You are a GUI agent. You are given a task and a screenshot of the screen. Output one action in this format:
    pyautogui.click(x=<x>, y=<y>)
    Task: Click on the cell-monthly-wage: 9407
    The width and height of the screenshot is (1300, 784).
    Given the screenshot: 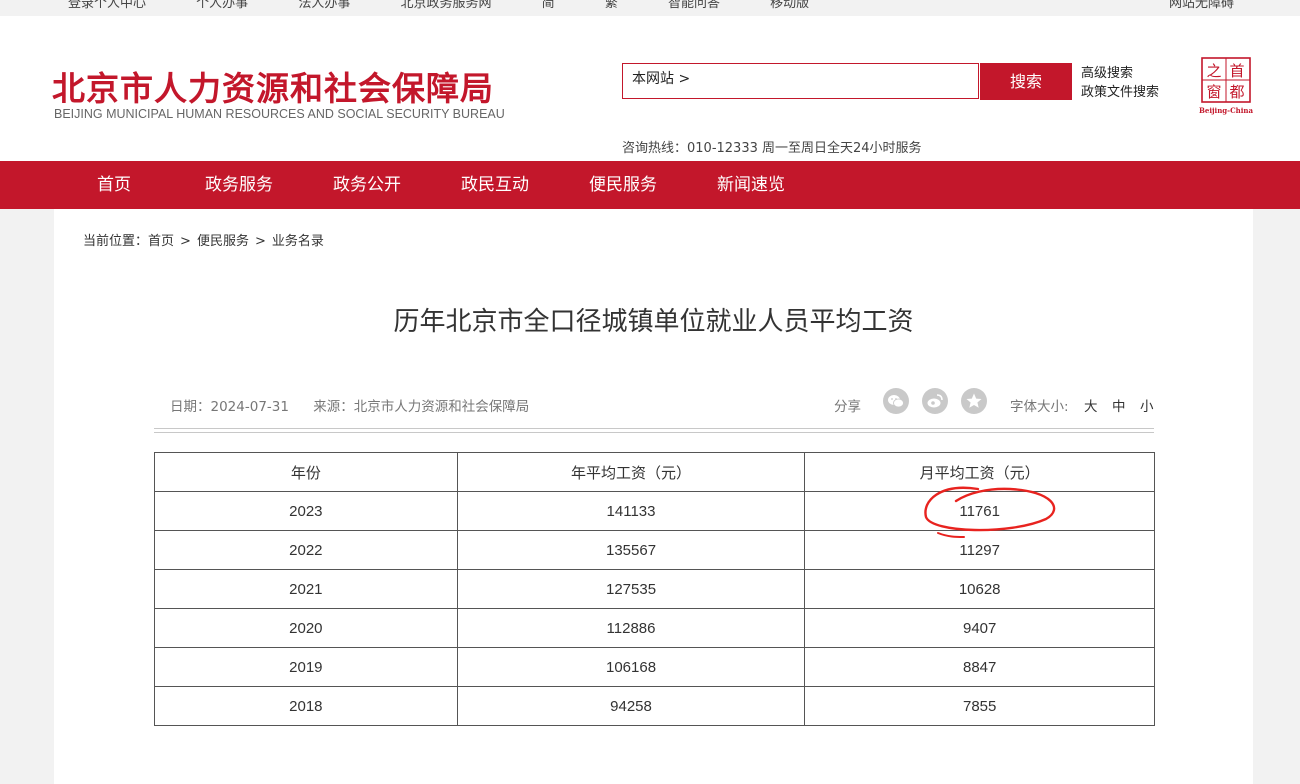 What is the action you would take?
    pyautogui.click(x=979, y=628)
    